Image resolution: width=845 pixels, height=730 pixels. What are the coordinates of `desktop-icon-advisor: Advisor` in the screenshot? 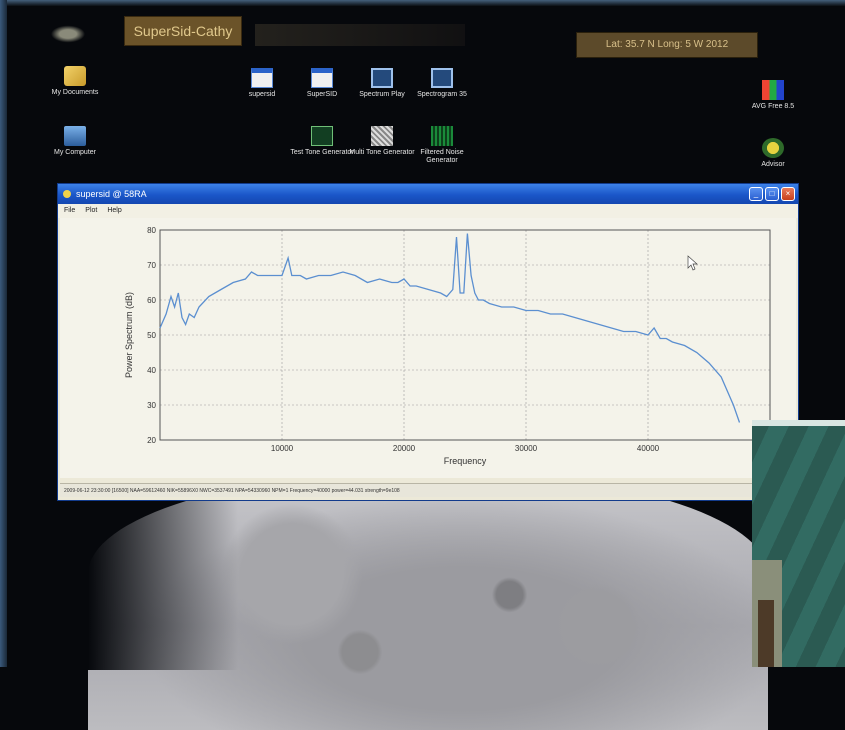 It's located at (773, 153).